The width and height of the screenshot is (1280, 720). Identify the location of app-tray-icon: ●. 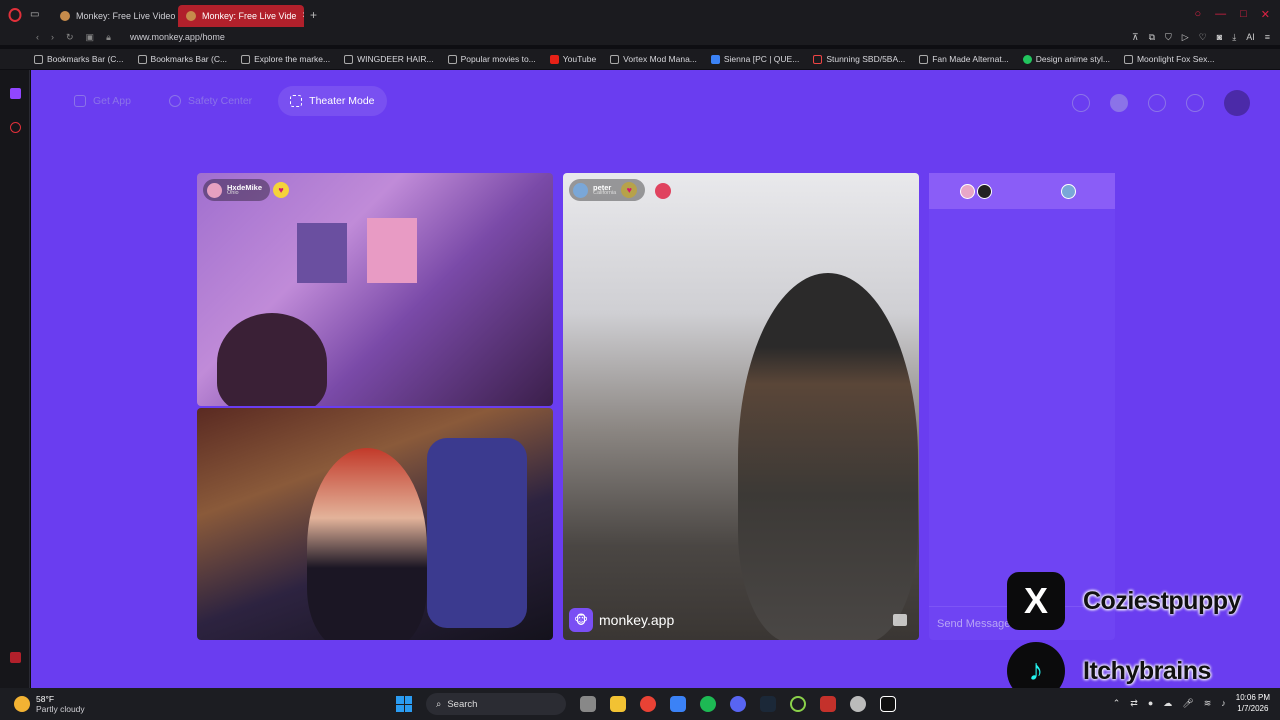
(1150, 703).